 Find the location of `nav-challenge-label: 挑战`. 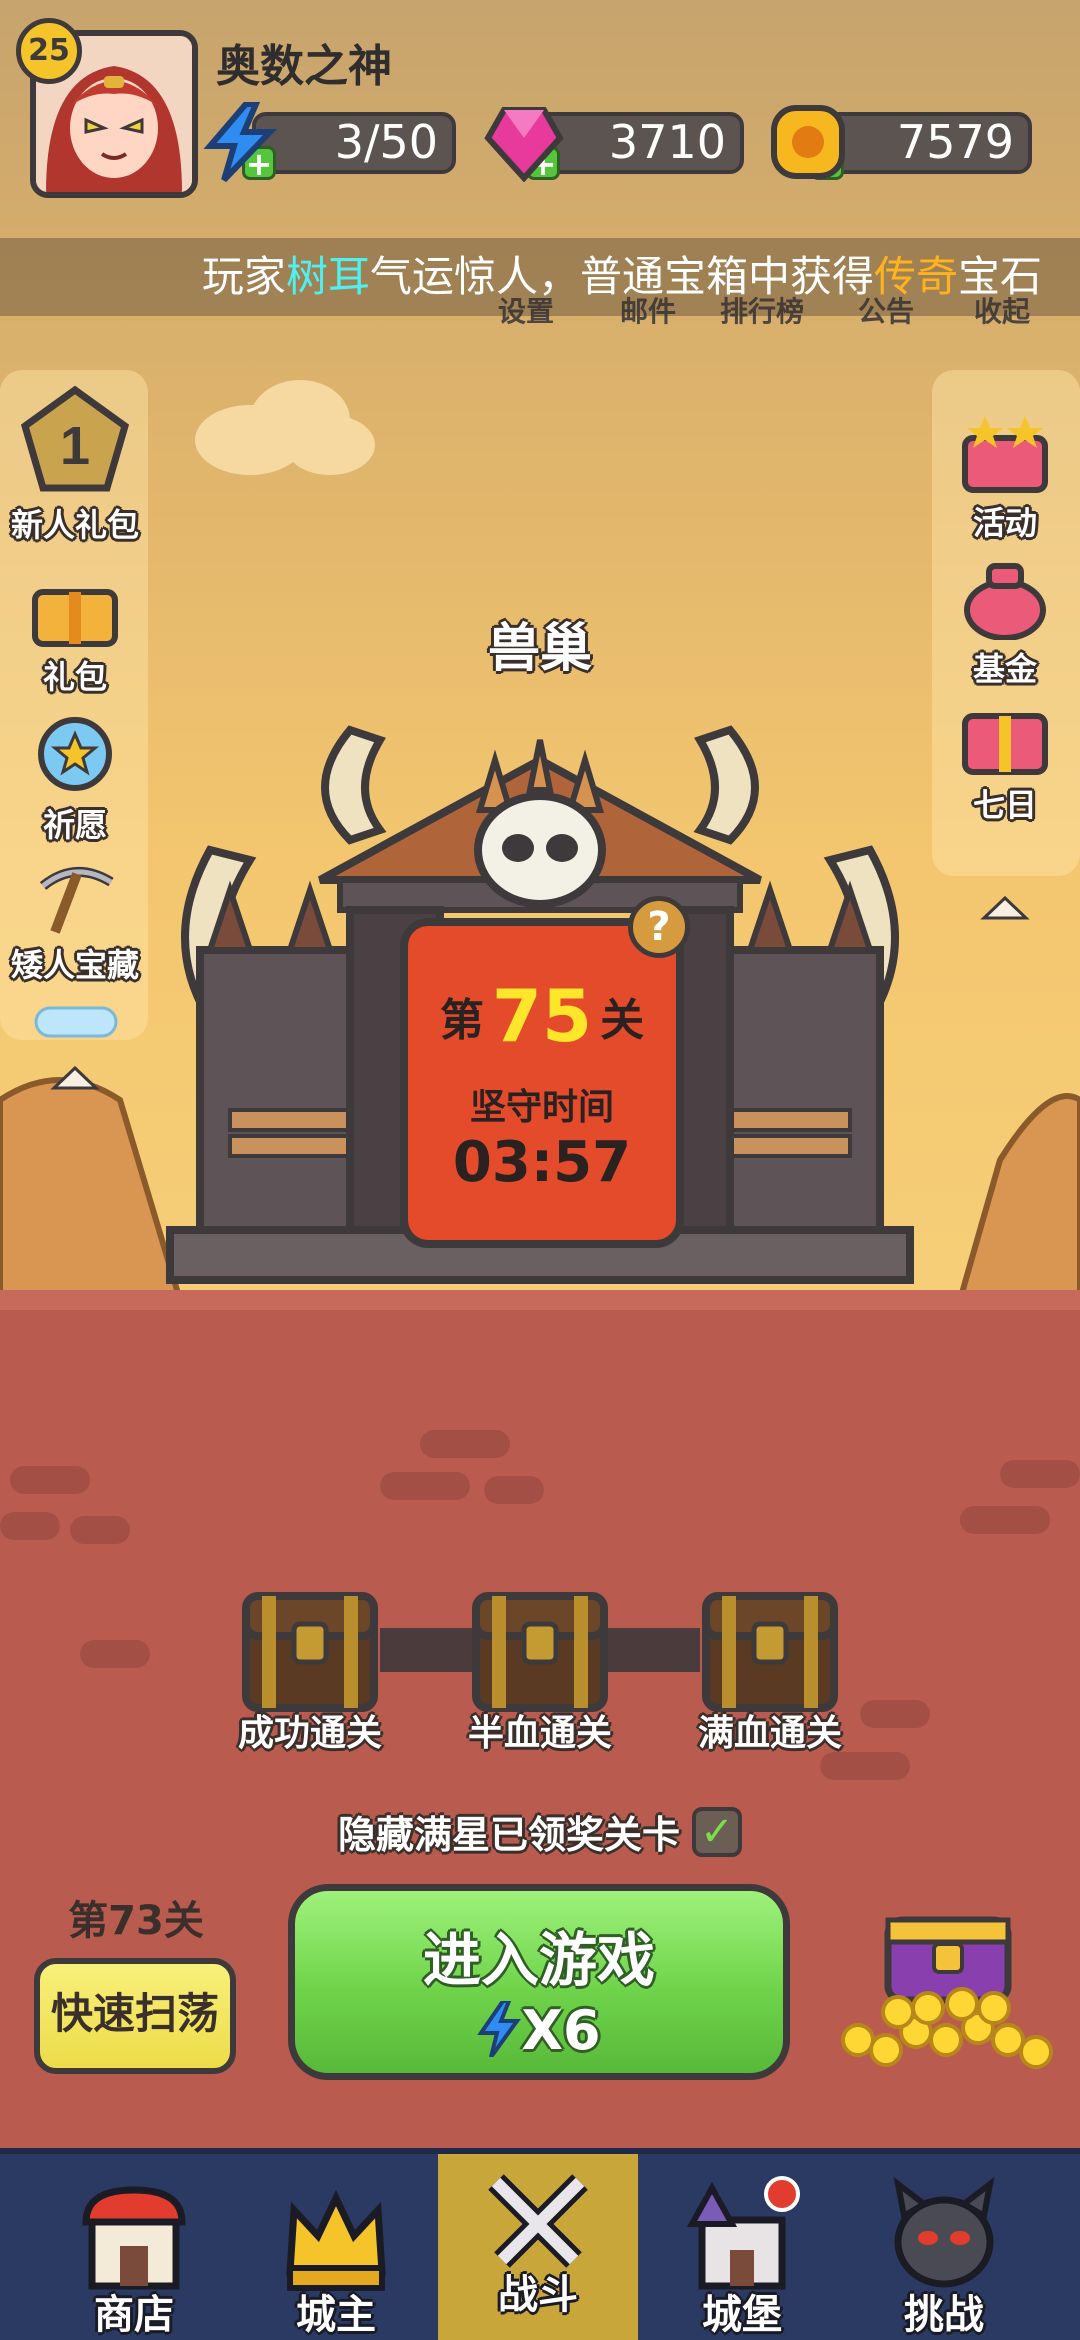

nav-challenge-label: 挑战 is located at coordinates (944, 2315).